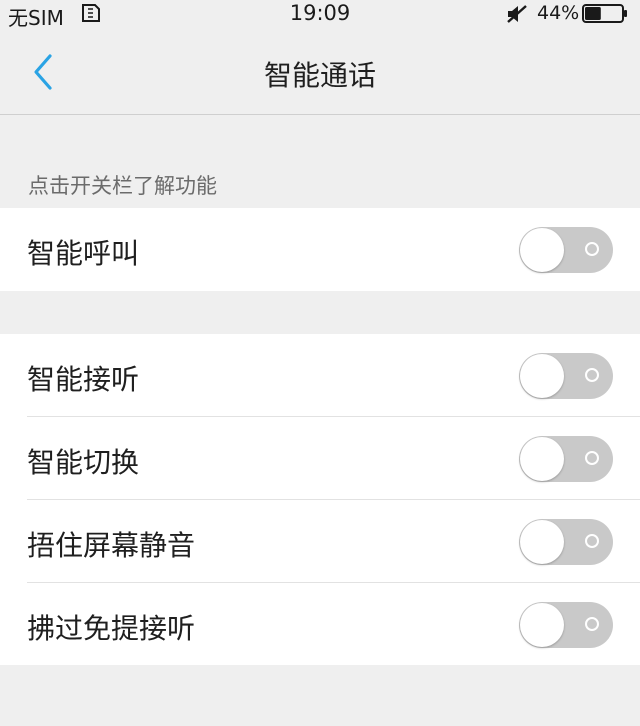  I want to click on setting-label: 智能接听, so click(83, 379).